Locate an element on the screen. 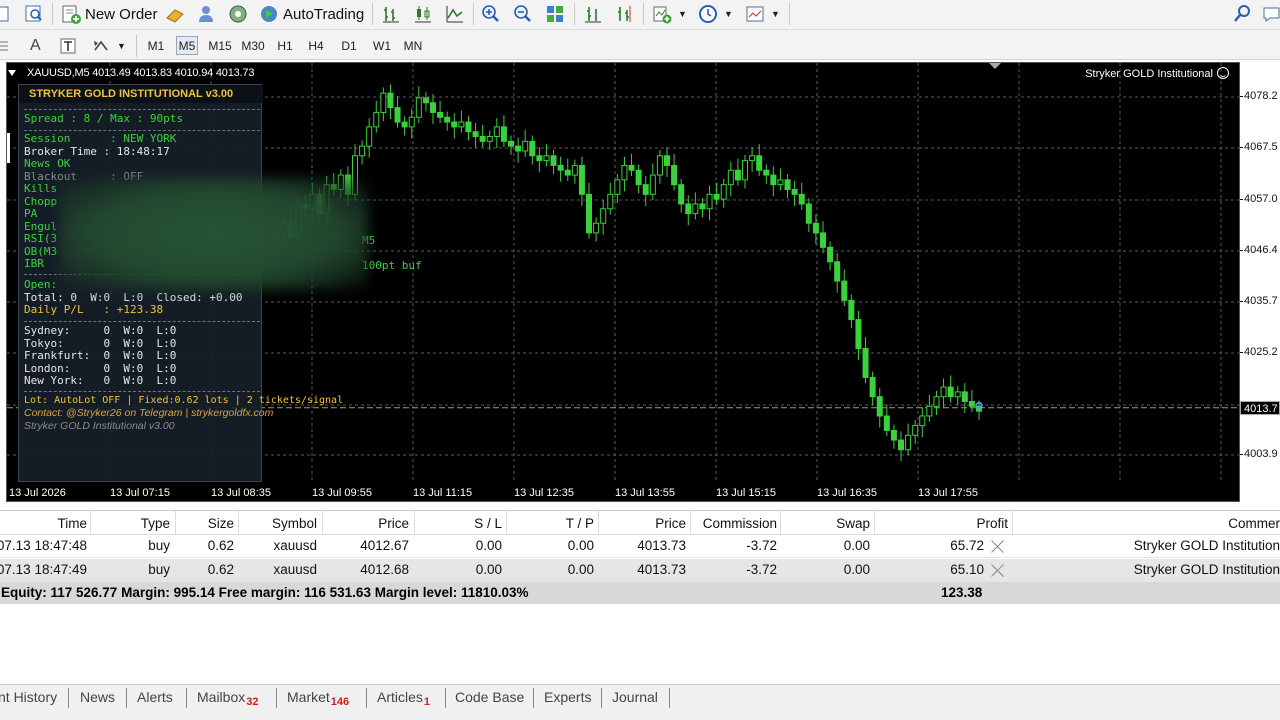  timeframe-d1: D1 is located at coordinates (349, 45).